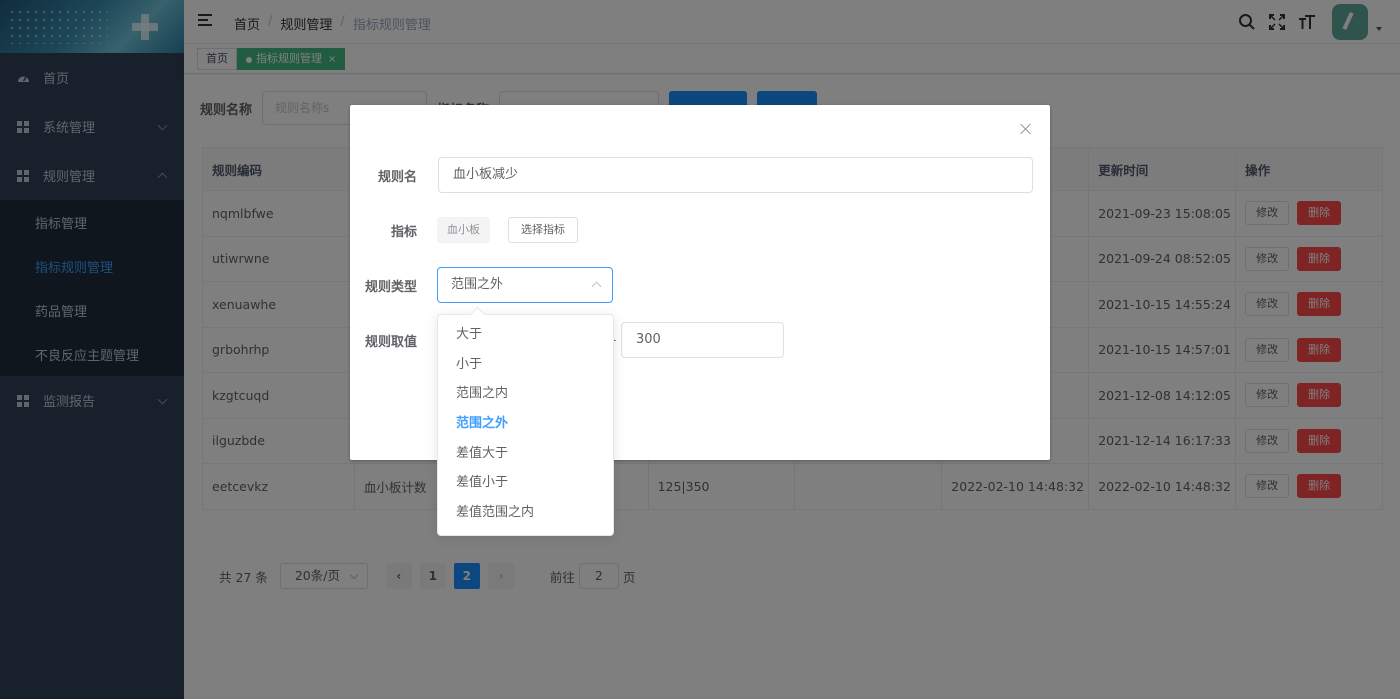 Image resolution: width=1400 pixels, height=699 pixels. I want to click on index-row: 指标 血小板 选择指标, so click(464, 230).